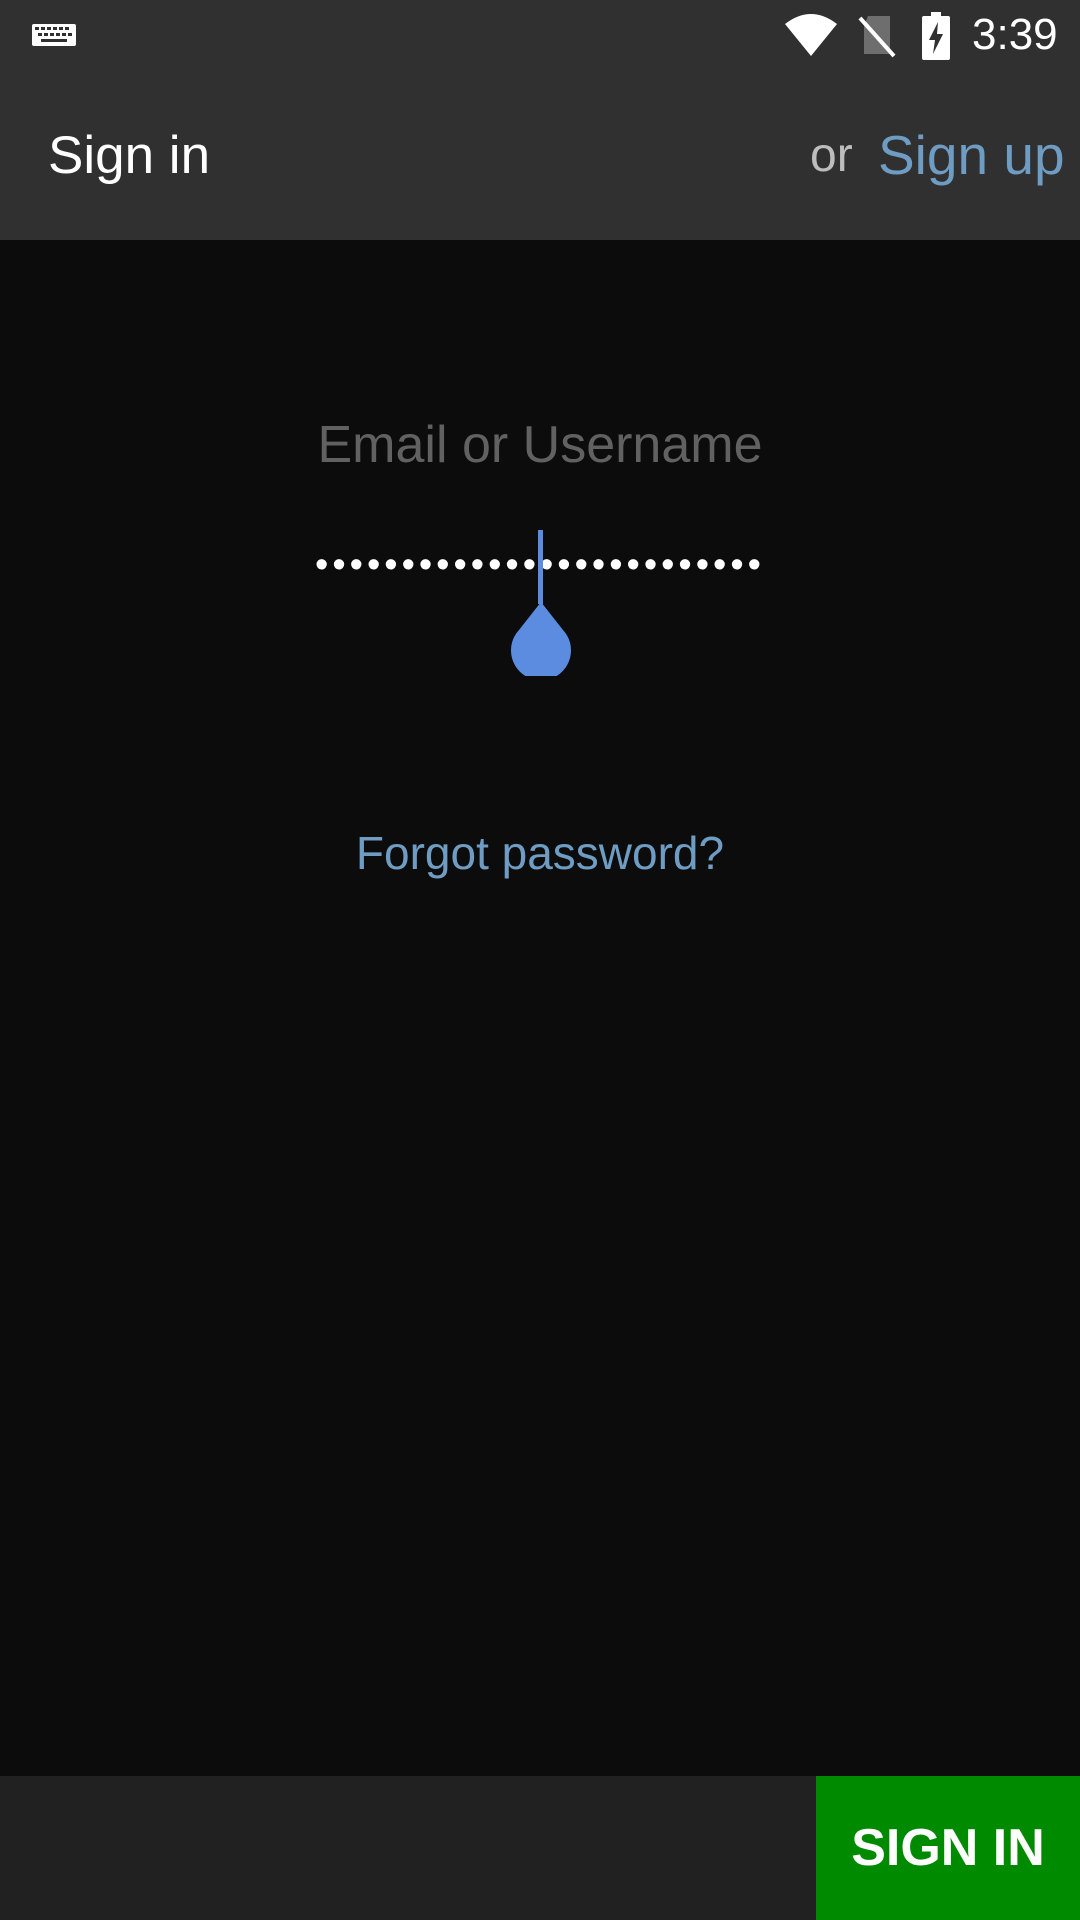 The width and height of the screenshot is (1080, 1920). What do you see at coordinates (540, 853) in the screenshot?
I see `forgot-password-link: Forgot password?` at bounding box center [540, 853].